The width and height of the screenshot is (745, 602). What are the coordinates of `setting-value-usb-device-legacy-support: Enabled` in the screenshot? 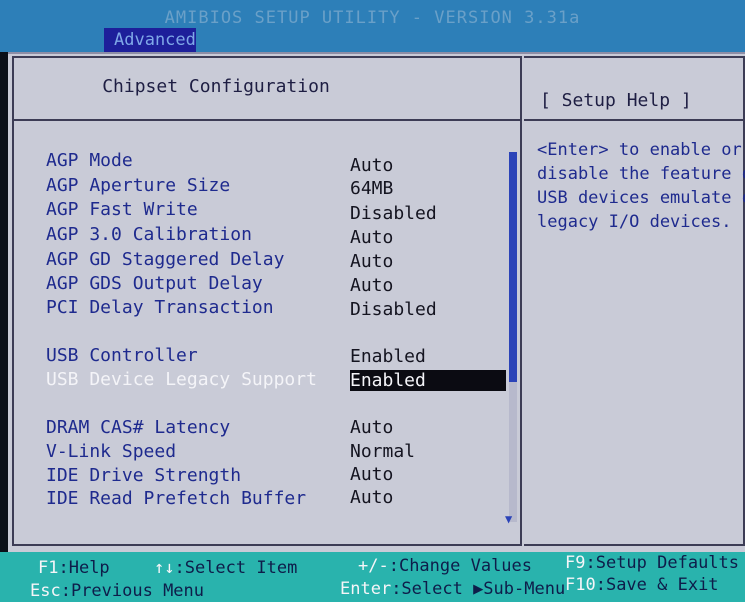 It's located at (428, 380).